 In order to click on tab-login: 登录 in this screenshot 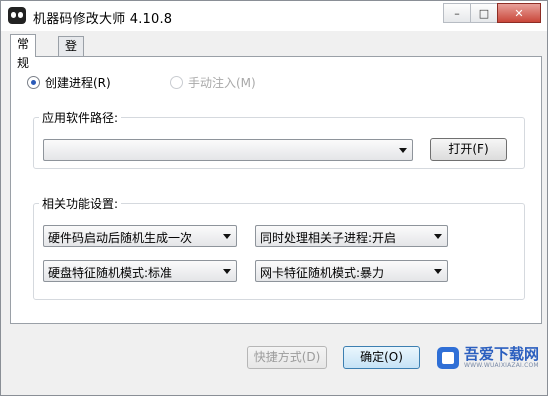, I will do `click(71, 54)`.